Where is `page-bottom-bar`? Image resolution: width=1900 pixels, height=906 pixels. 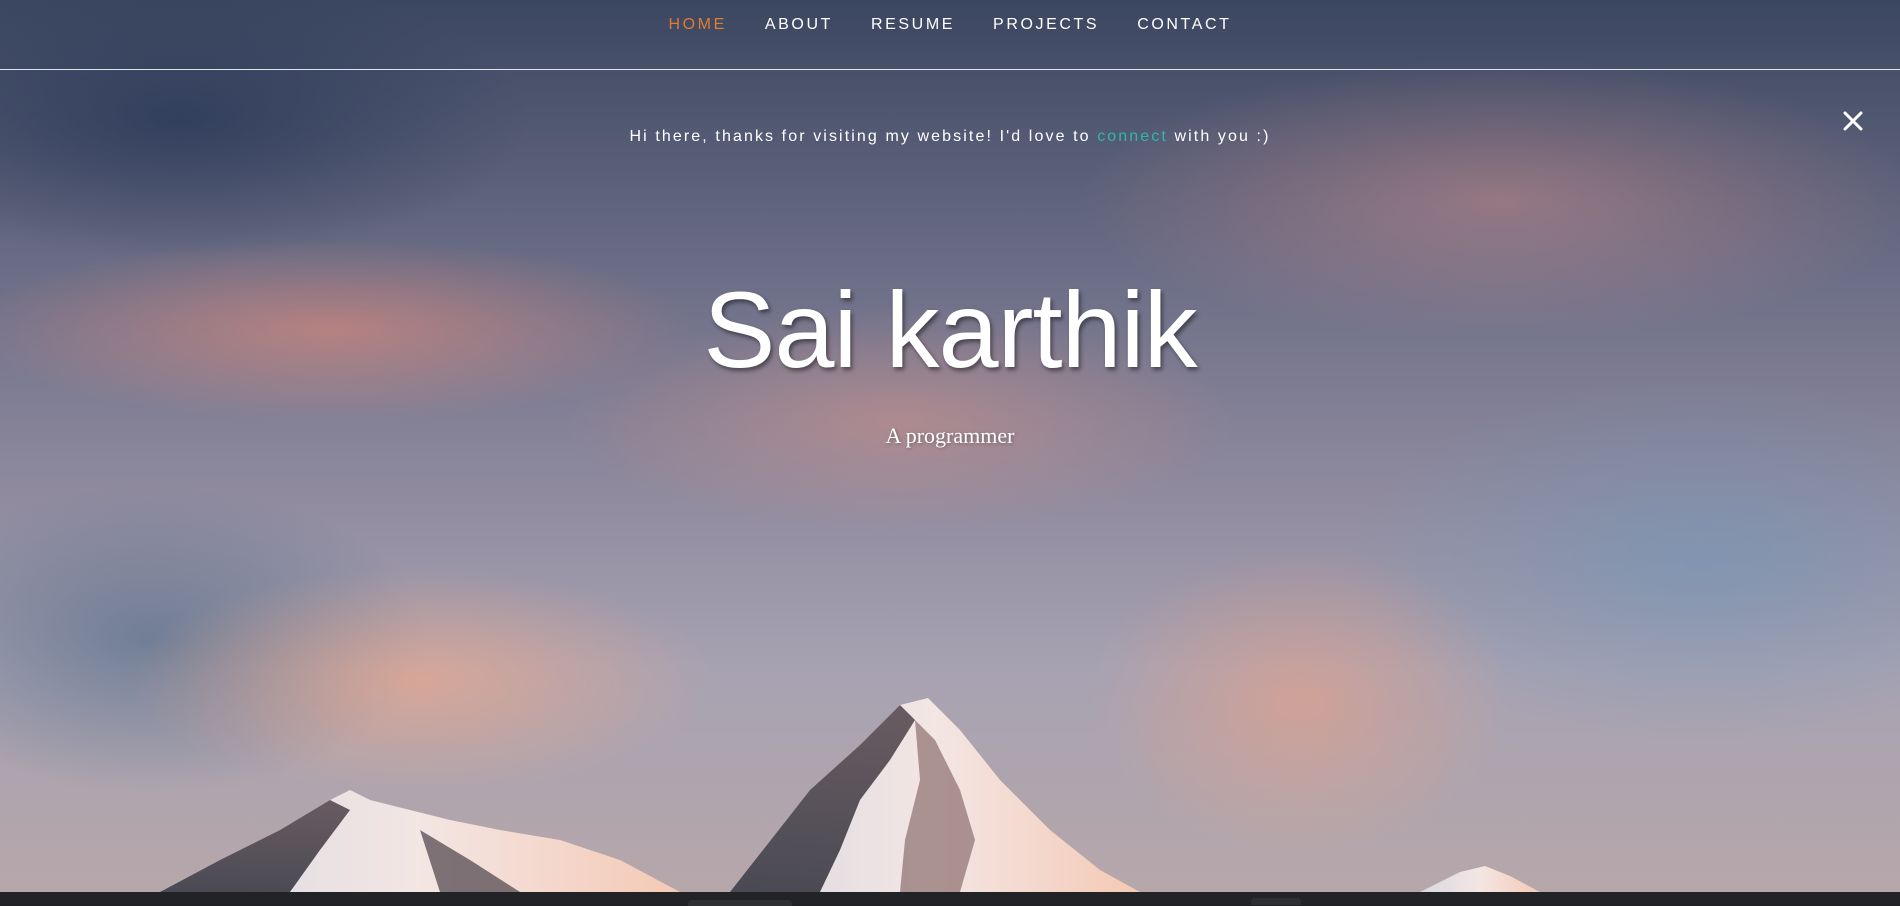
page-bottom-bar is located at coordinates (950, 898).